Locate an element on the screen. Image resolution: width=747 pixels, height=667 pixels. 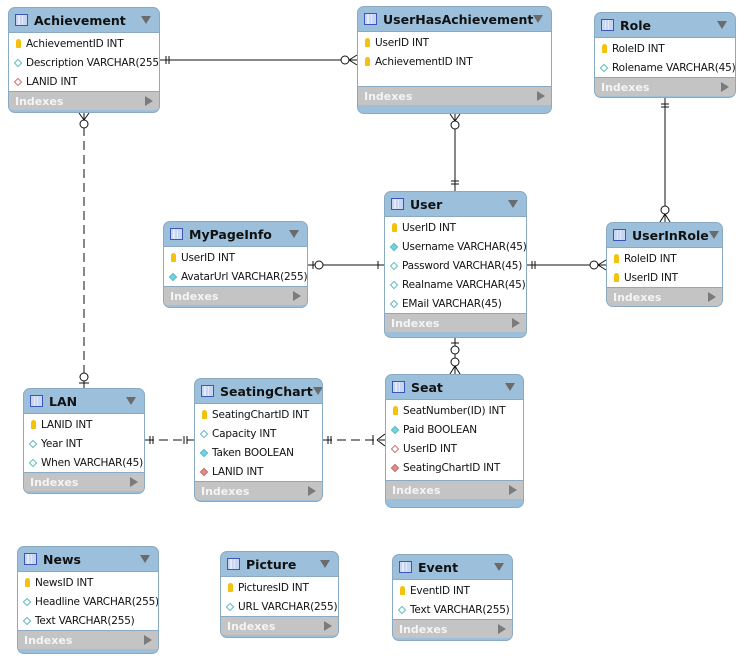
table-header: Event is located at coordinates (452, 567).